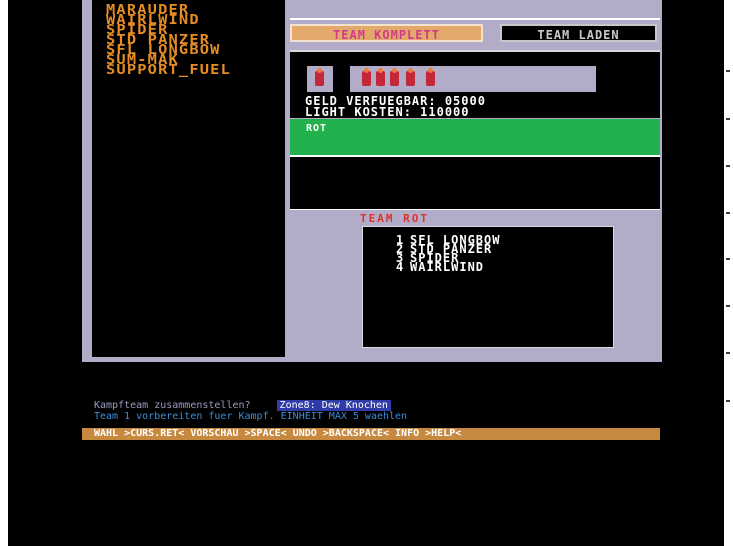 This screenshot has height=546, width=733. I want to click on team-unit-slots, so click(473, 79).